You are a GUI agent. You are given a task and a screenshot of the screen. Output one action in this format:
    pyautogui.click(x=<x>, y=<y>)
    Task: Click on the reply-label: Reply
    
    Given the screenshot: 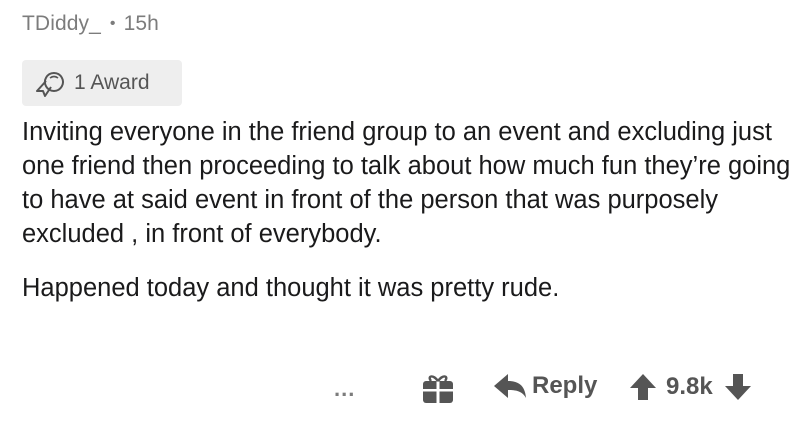 What is the action you would take?
    pyautogui.click(x=565, y=385)
    